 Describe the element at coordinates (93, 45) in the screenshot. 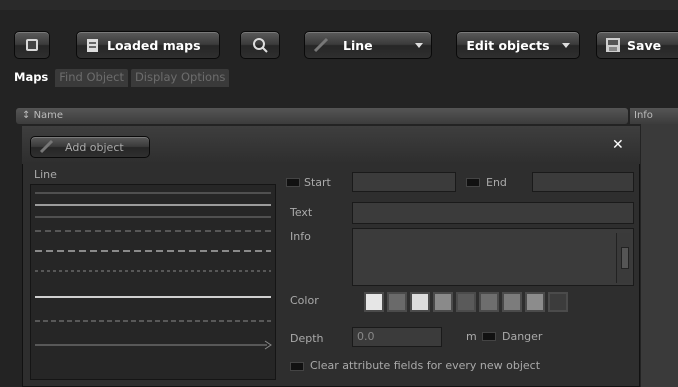

I see `maps-icon` at that location.